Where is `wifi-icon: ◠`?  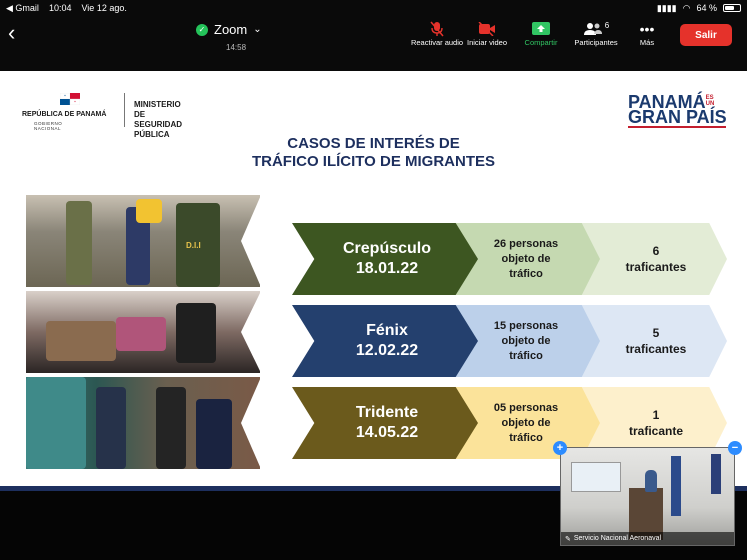
wifi-icon: ◠ is located at coordinates (686, 7).